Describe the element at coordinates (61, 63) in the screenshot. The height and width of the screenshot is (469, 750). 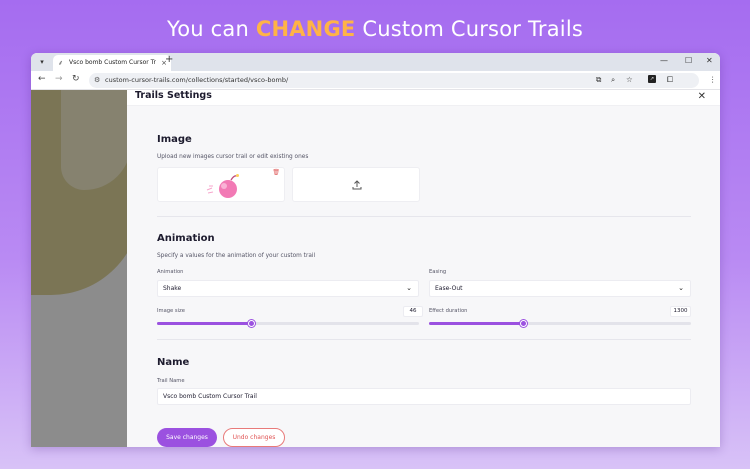
I see `favicon-icon: ⸙` at that location.